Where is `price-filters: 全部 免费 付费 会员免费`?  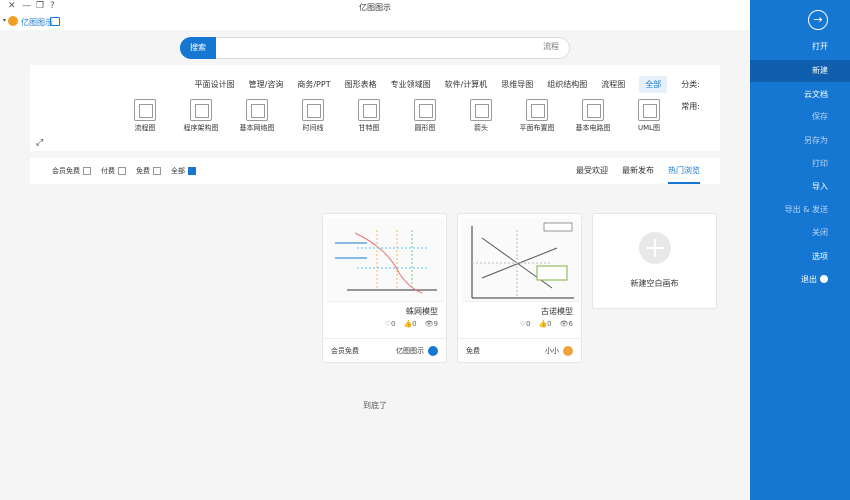 price-filters: 全部 免费 付费 会员免费 is located at coordinates (124, 171).